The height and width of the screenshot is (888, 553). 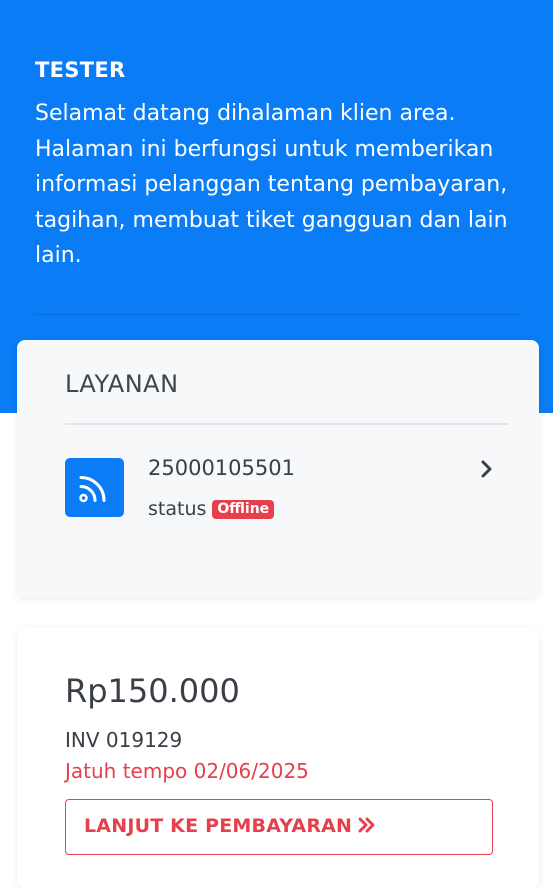 I want to click on hero-divider, so click(x=278, y=314).